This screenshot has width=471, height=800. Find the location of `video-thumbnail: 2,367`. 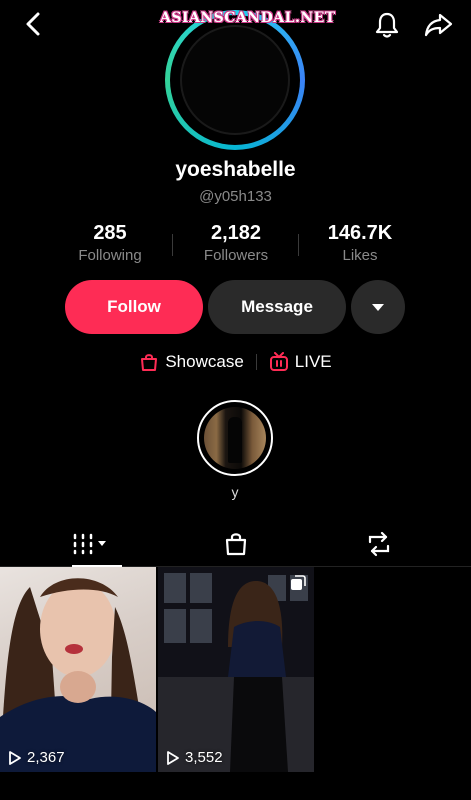

video-thumbnail: 2,367 is located at coordinates (78, 669).